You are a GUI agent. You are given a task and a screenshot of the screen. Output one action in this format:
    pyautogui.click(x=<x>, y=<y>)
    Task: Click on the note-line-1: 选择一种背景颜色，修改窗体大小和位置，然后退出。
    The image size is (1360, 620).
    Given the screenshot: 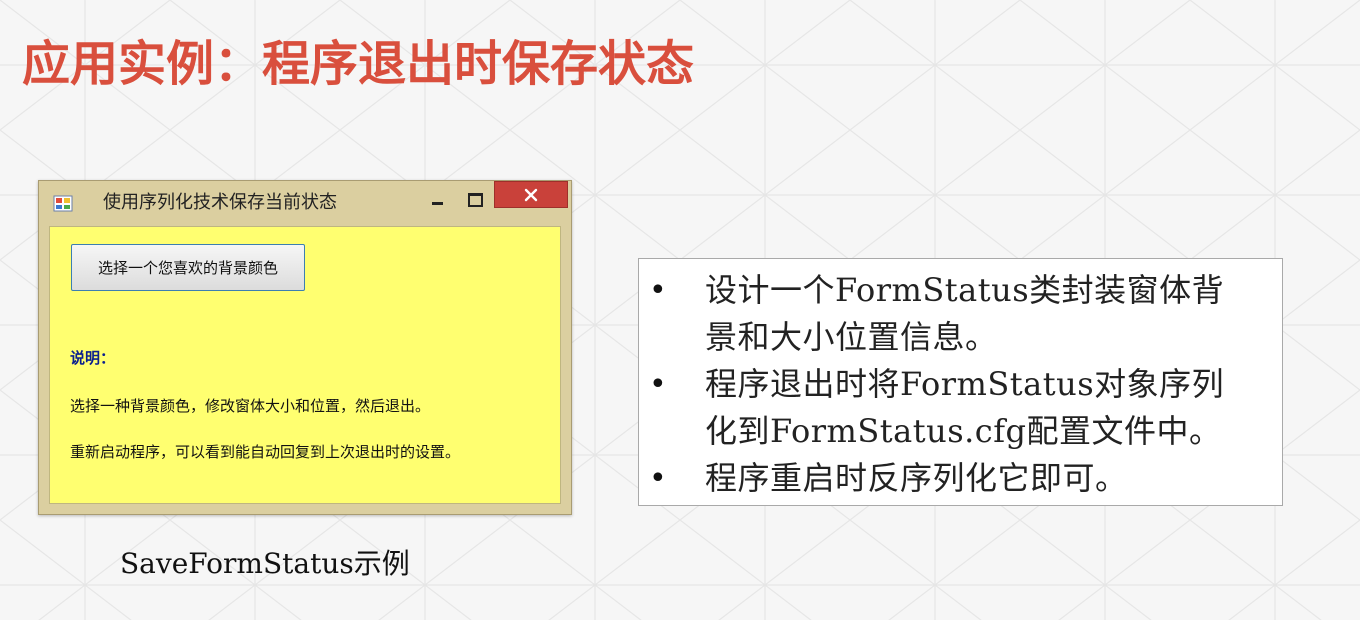 What is the action you would take?
    pyautogui.click(x=250, y=406)
    